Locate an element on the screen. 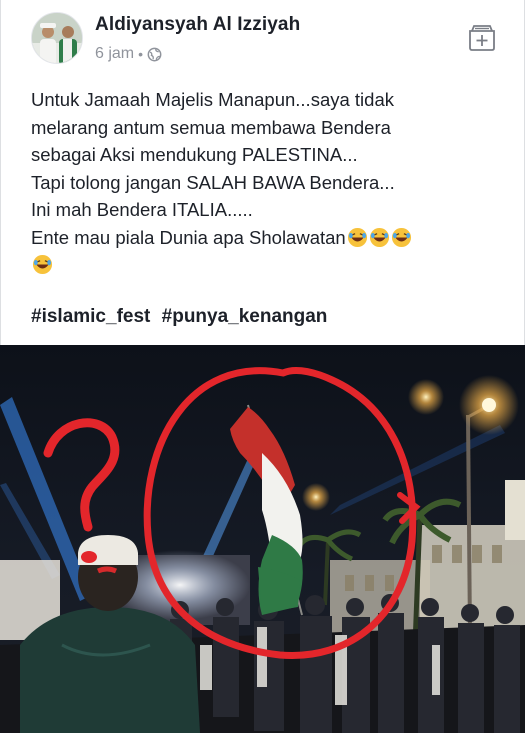  avatar-image is located at coordinates (57, 38).